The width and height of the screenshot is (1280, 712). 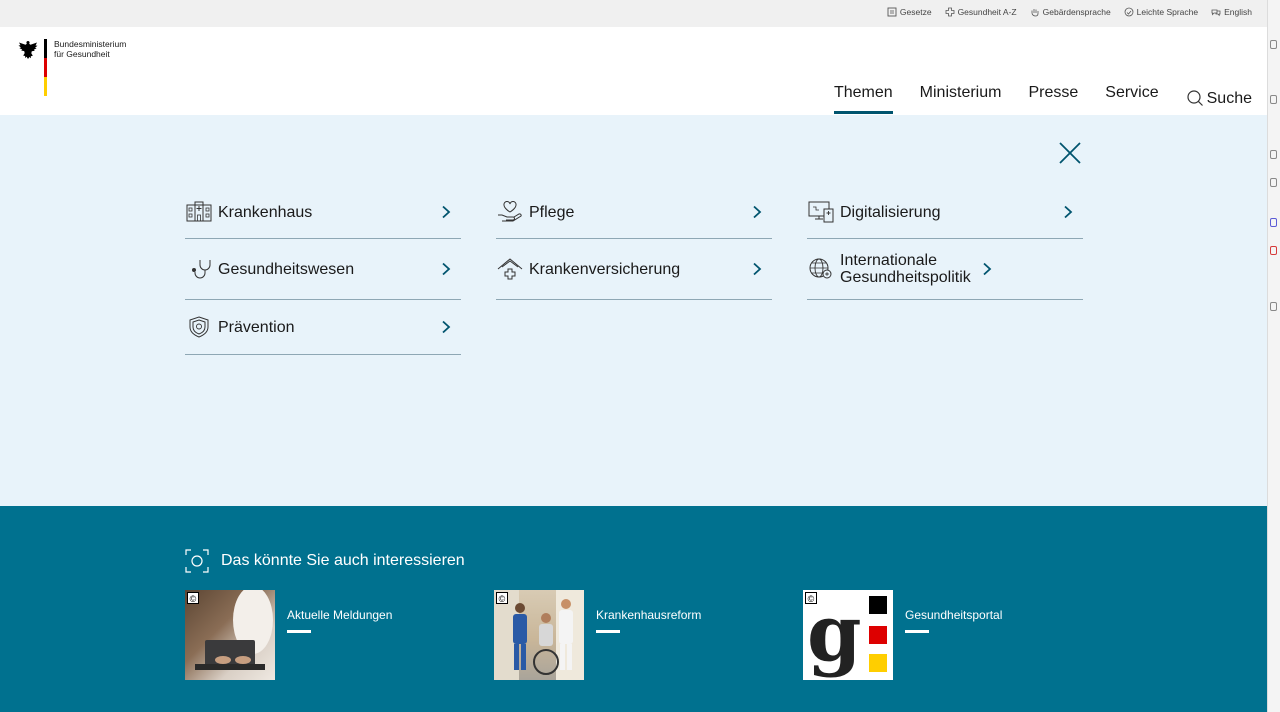 What do you see at coordinates (552, 212) in the screenshot?
I see `menu-item-label: Pflege` at bounding box center [552, 212].